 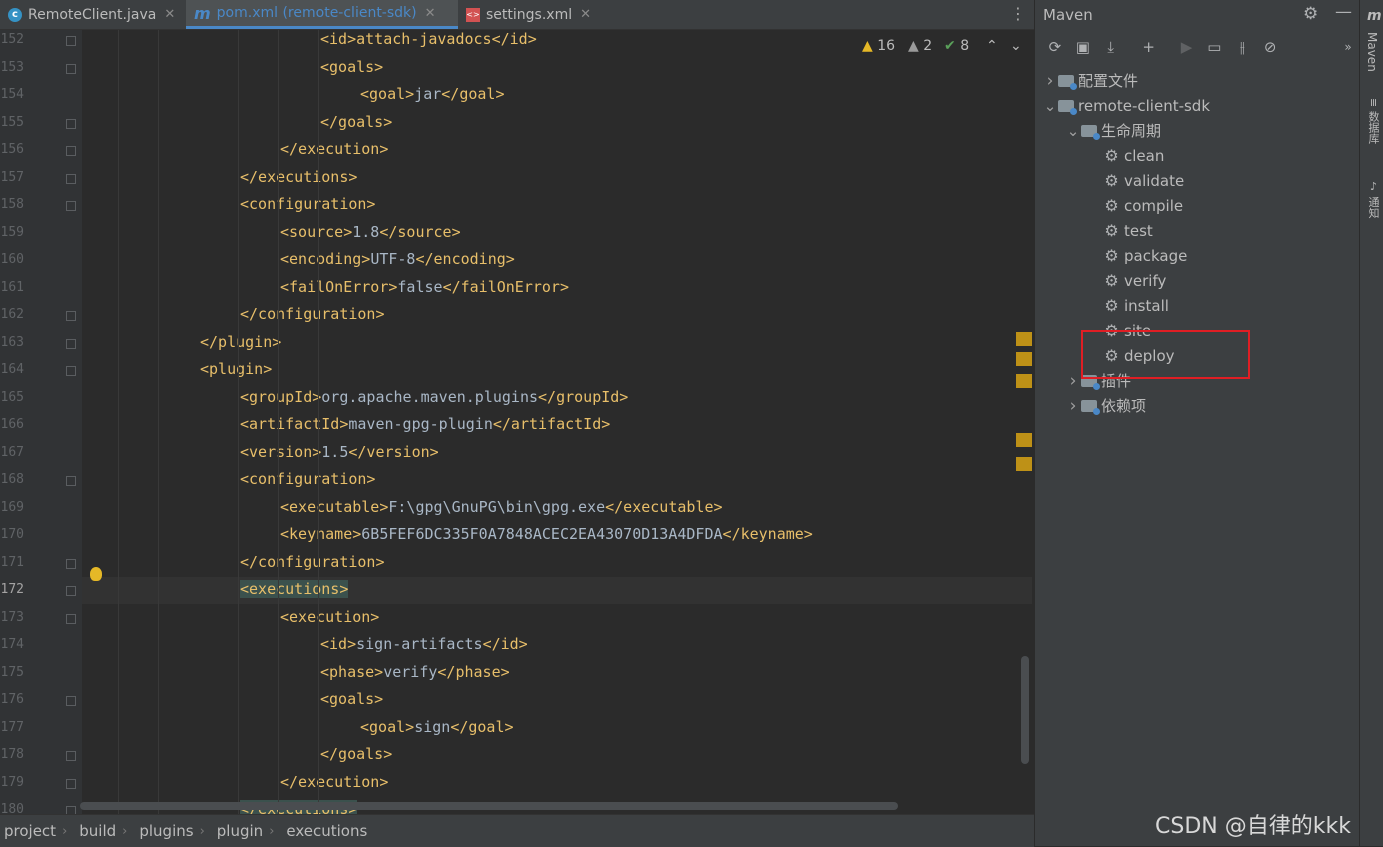 What do you see at coordinates (339, 452) in the screenshot?
I see `code-line: <version>1.5</version>` at bounding box center [339, 452].